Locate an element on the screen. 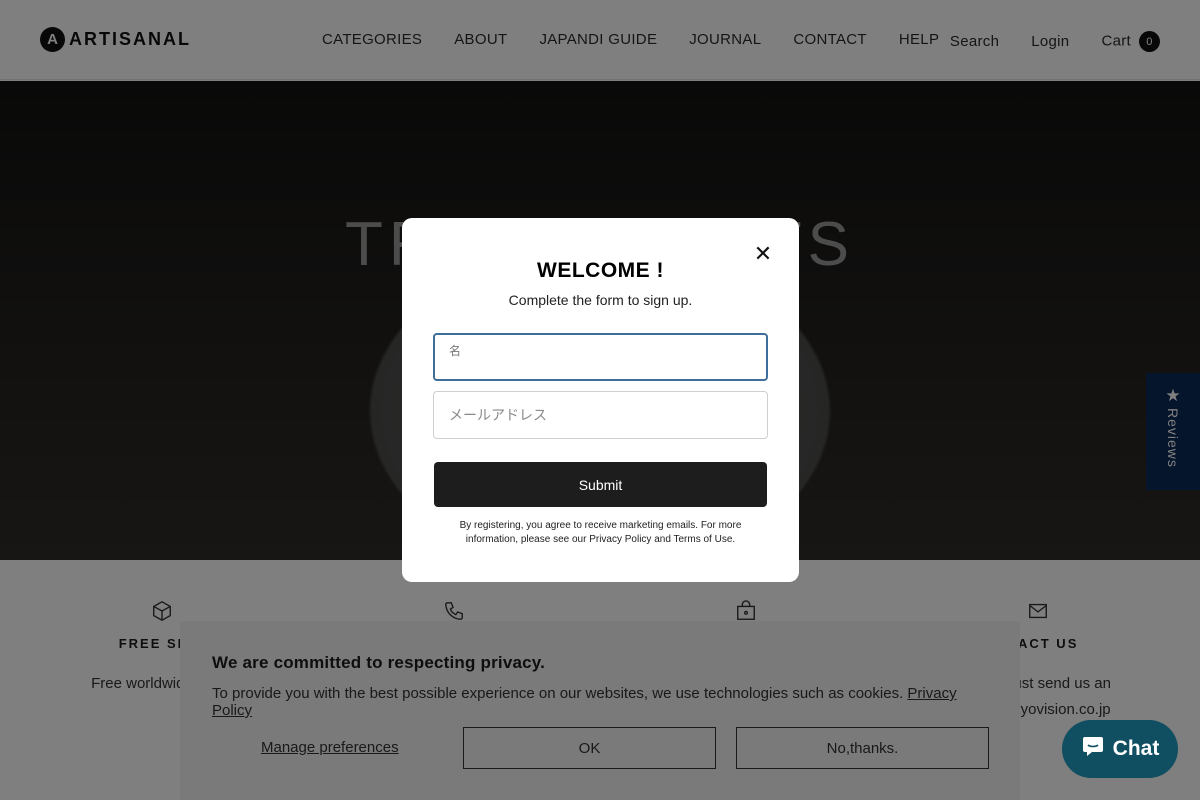 The width and height of the screenshot is (1200, 800). email-input is located at coordinates (600, 415).